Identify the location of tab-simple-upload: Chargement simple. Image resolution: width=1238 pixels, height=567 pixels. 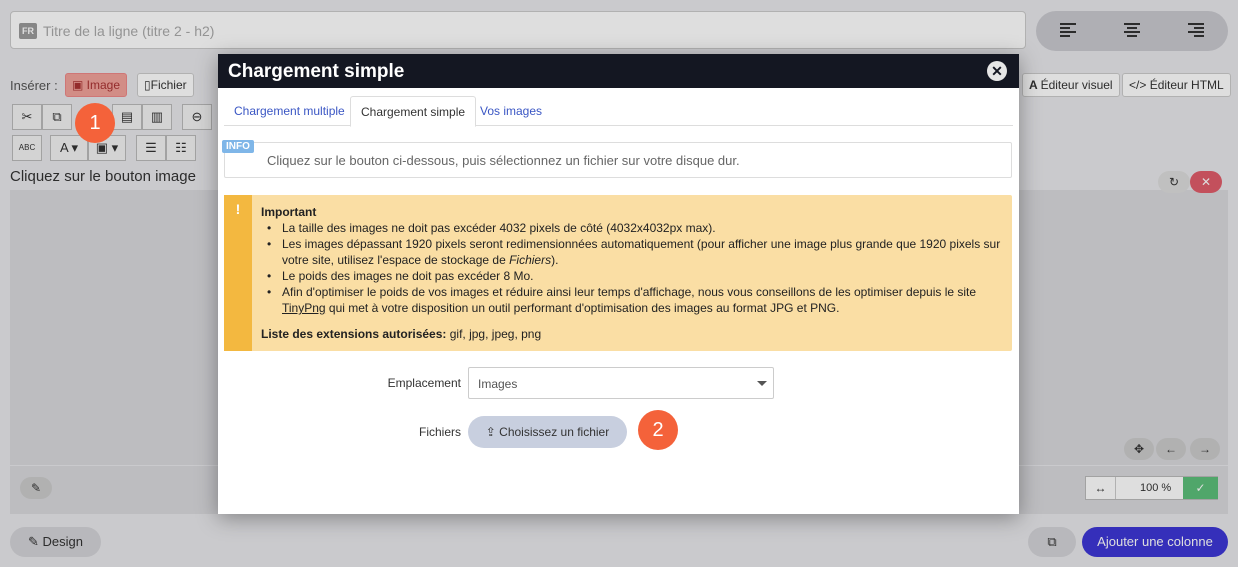
(413, 111).